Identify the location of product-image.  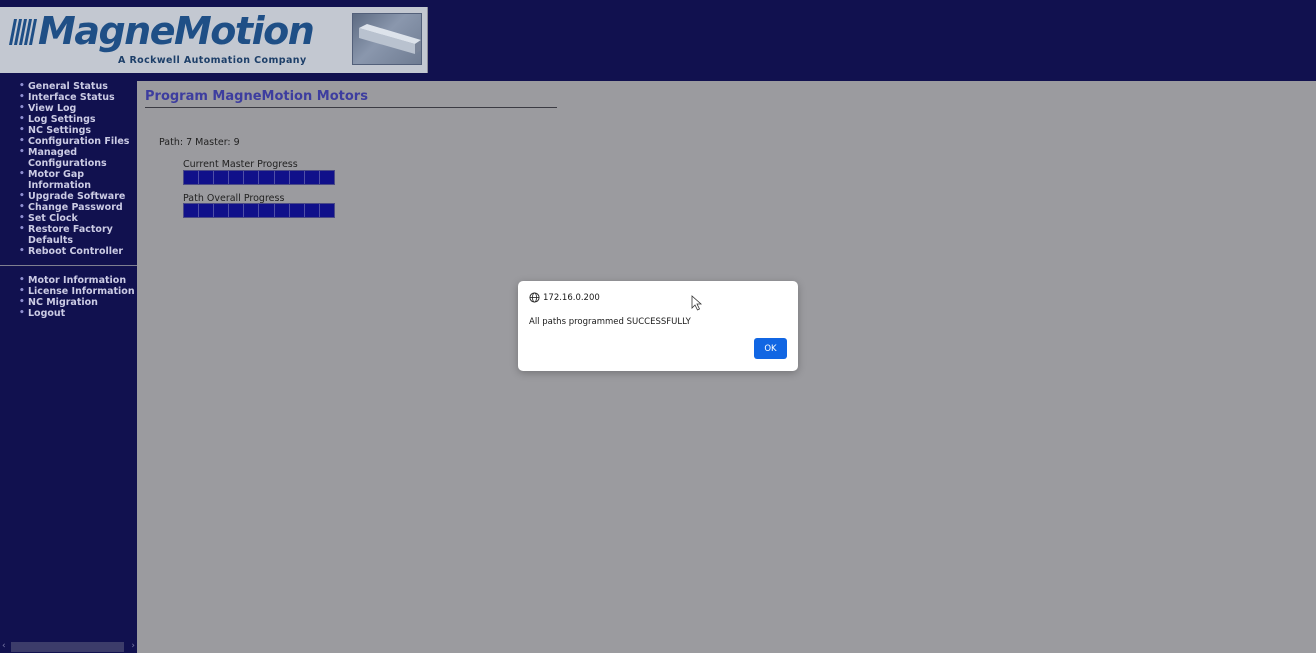
(387, 39).